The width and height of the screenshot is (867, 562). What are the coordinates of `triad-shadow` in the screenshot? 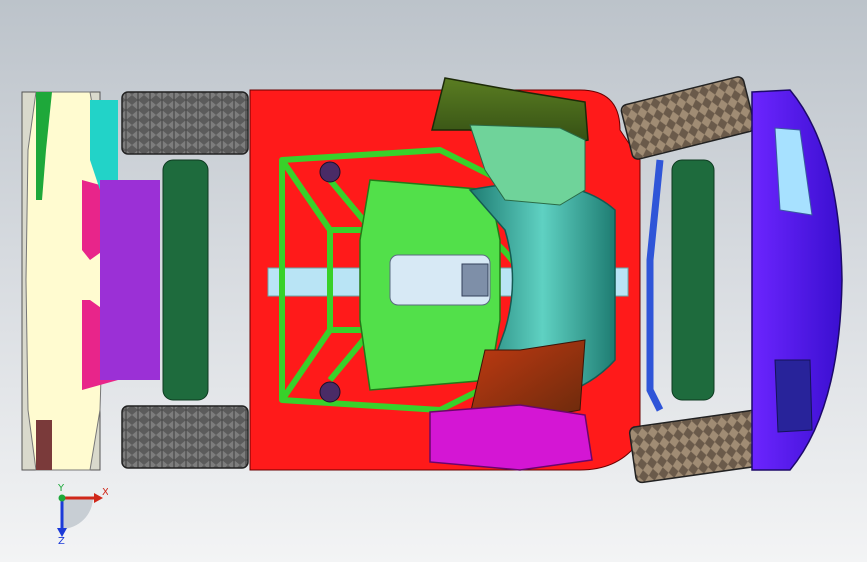 It's located at (77, 513).